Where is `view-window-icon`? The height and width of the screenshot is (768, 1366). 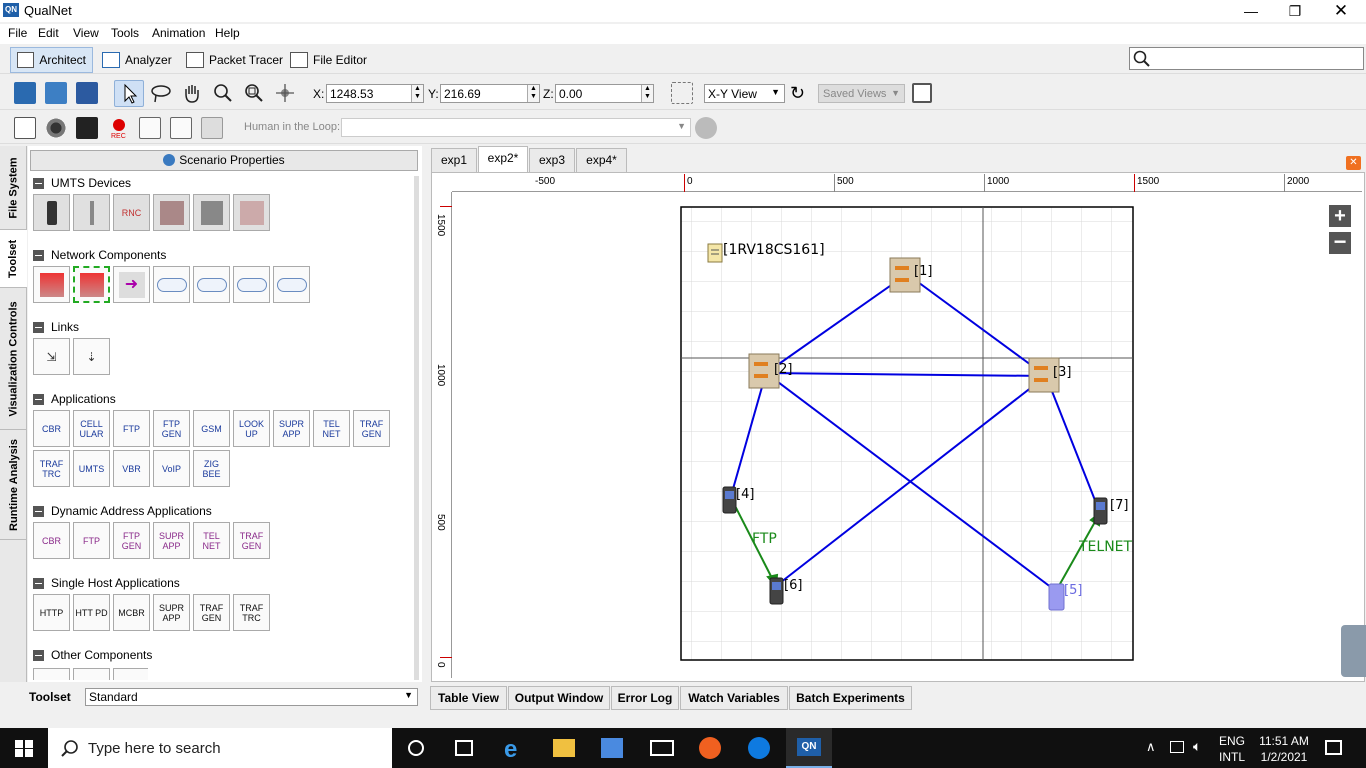
view-window-icon is located at coordinates (922, 93).